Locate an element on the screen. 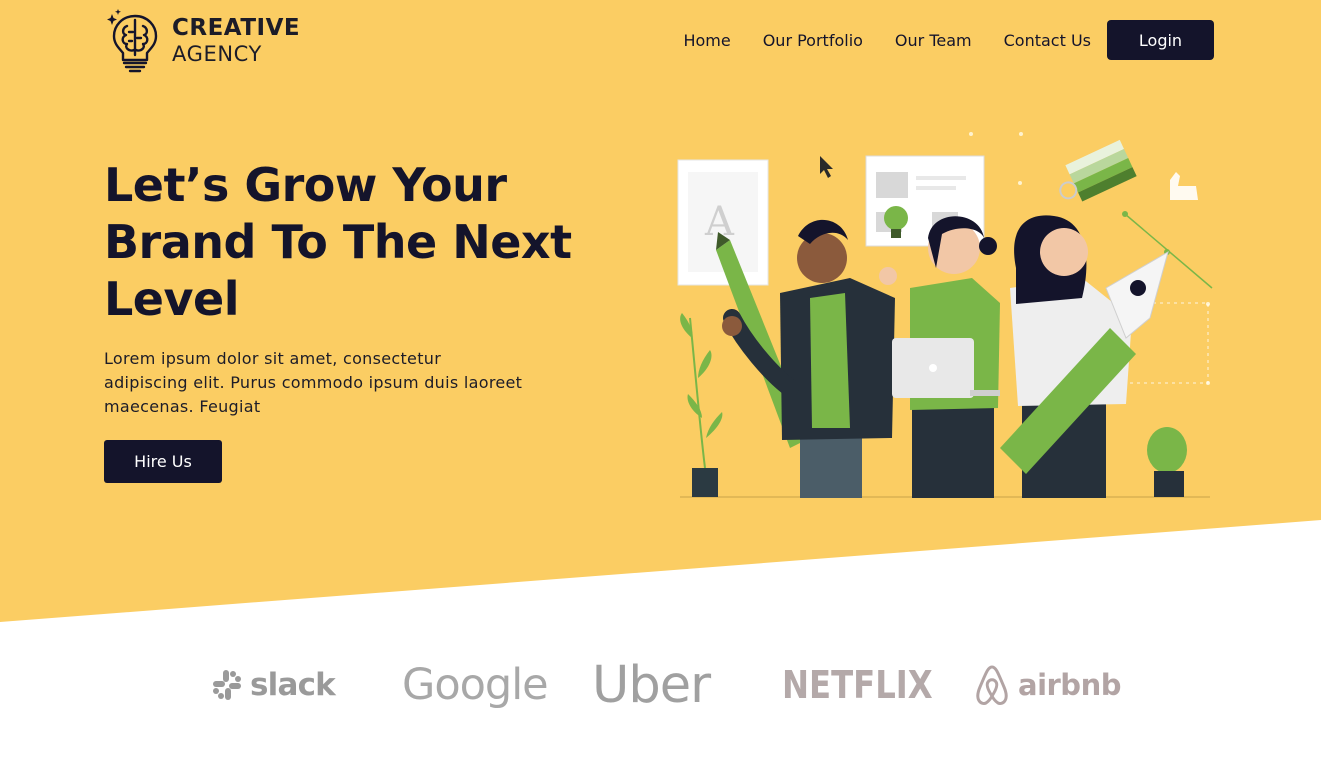  logo-google: Google is located at coordinates (475, 685).